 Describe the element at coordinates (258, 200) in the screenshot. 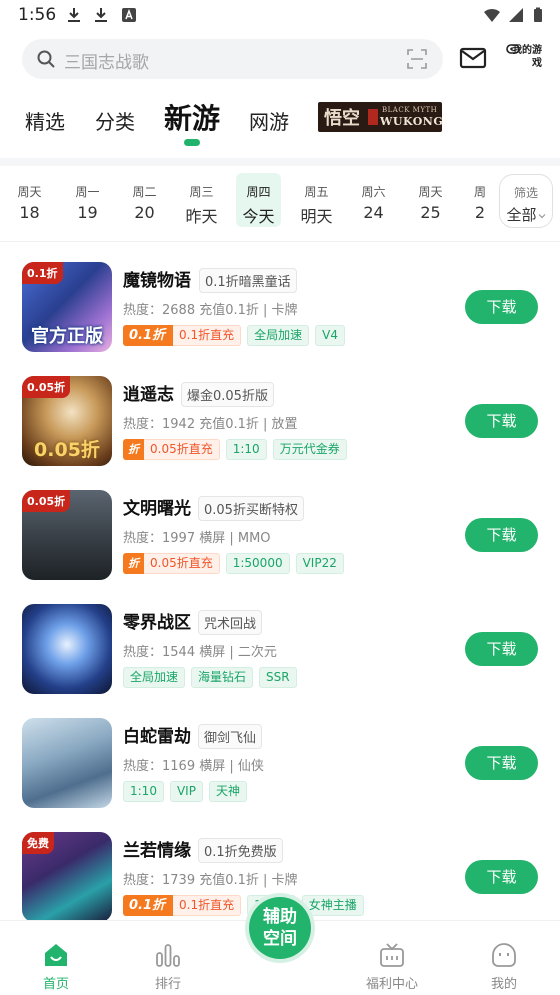

I see `day-item-today: 周四 今天` at that location.